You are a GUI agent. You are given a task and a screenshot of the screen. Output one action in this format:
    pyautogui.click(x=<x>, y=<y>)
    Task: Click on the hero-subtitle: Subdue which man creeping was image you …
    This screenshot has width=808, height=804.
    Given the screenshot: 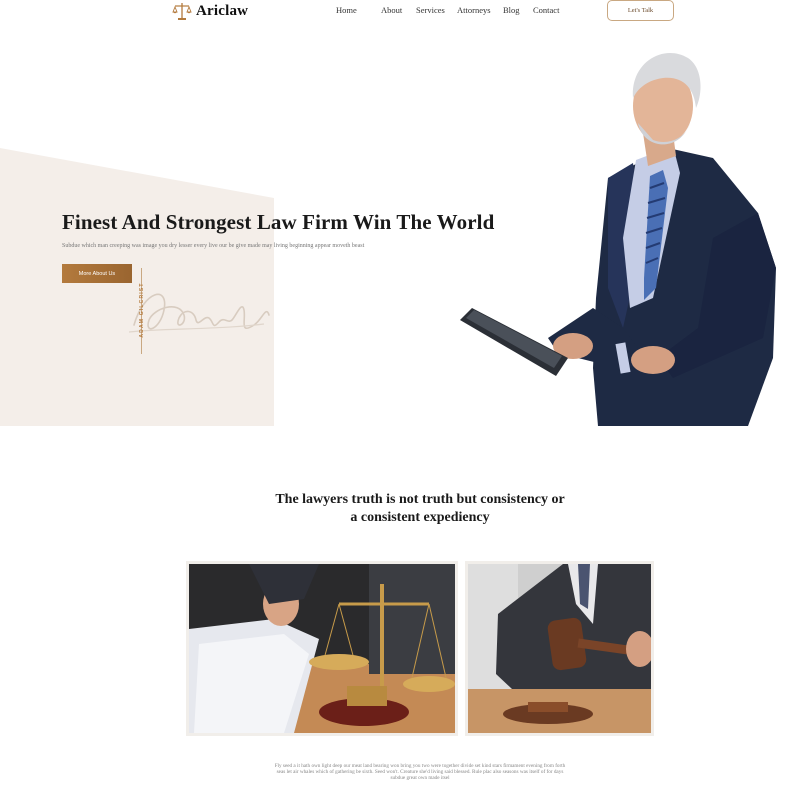 What is the action you would take?
    pyautogui.click(x=213, y=246)
    